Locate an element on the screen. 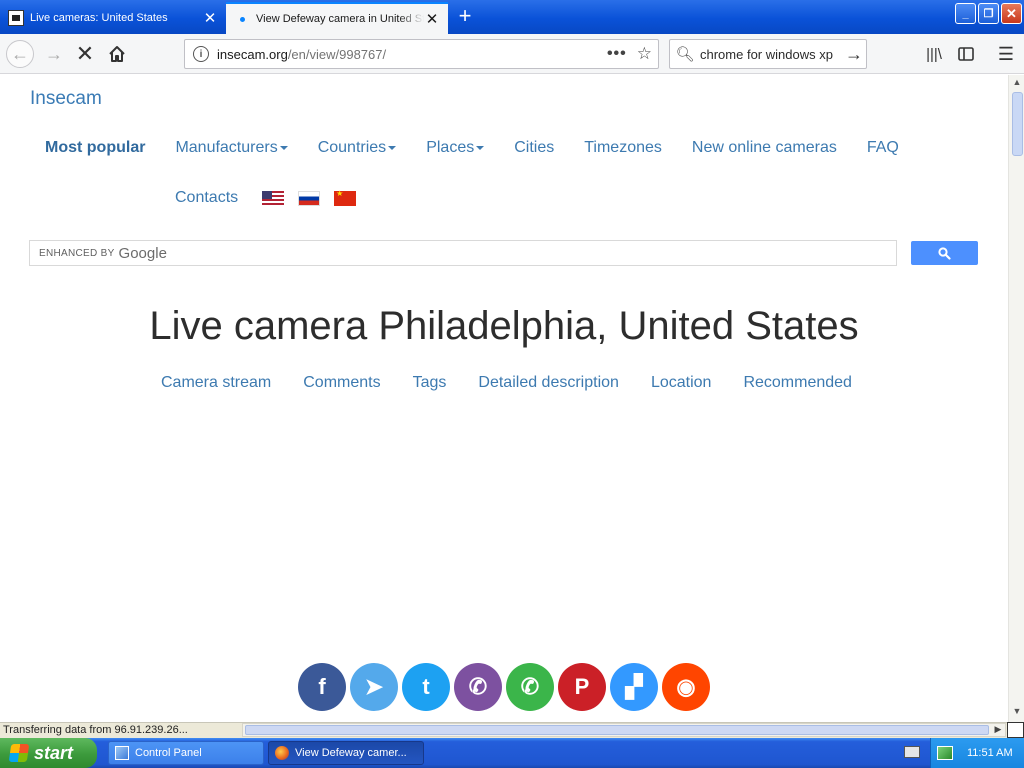 The image size is (1024, 768). network-icon is located at coordinates (945, 753).